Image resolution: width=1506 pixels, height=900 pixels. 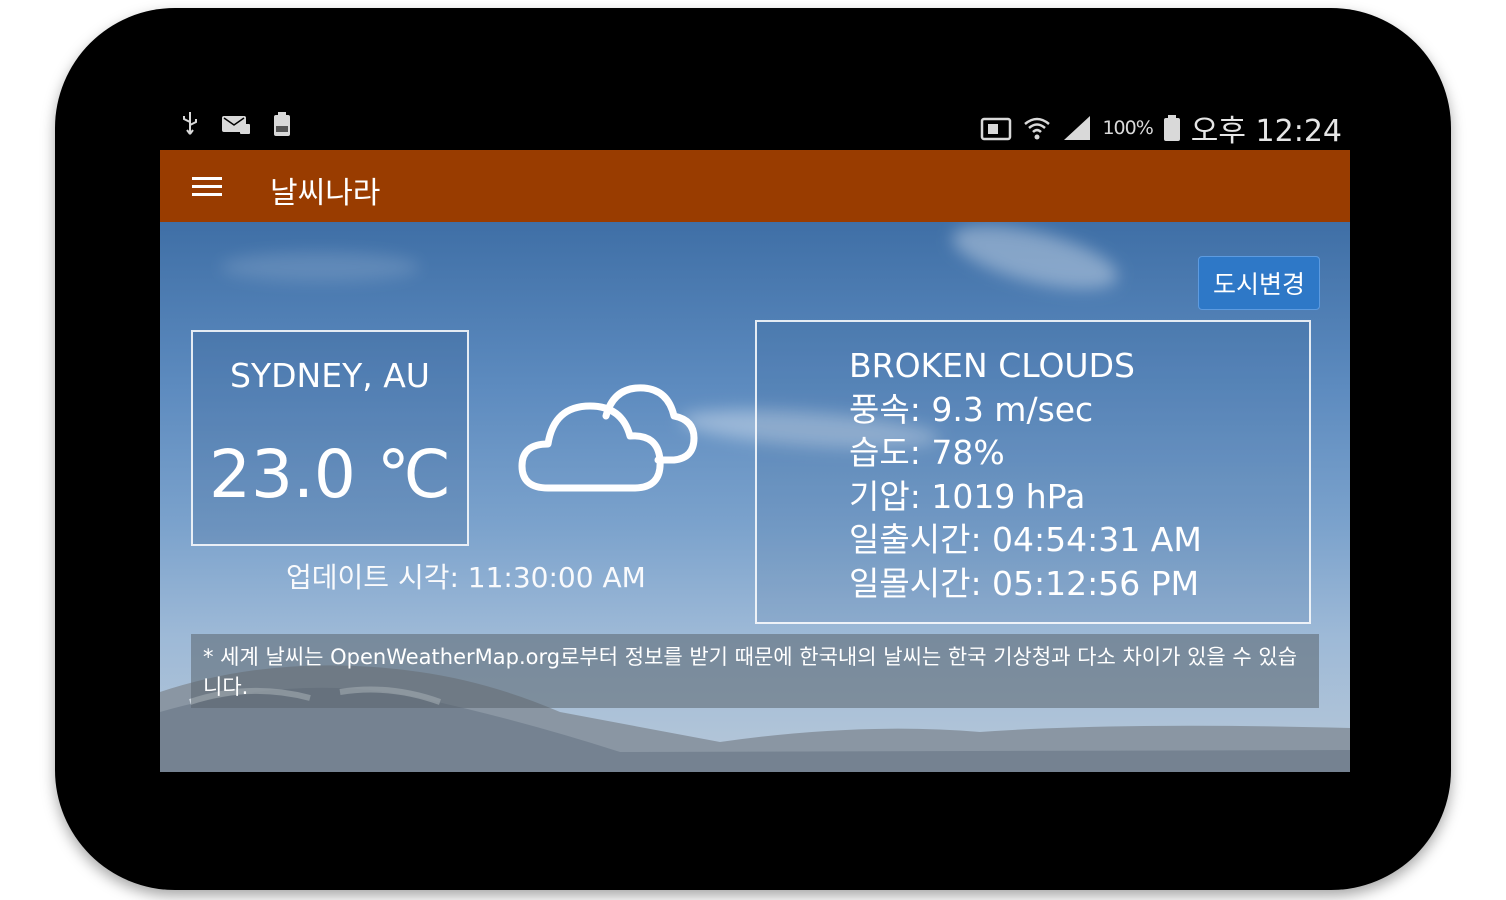 What do you see at coordinates (1161, 128) in the screenshot?
I see `status-right-icons: 100% 오후 12:24` at bounding box center [1161, 128].